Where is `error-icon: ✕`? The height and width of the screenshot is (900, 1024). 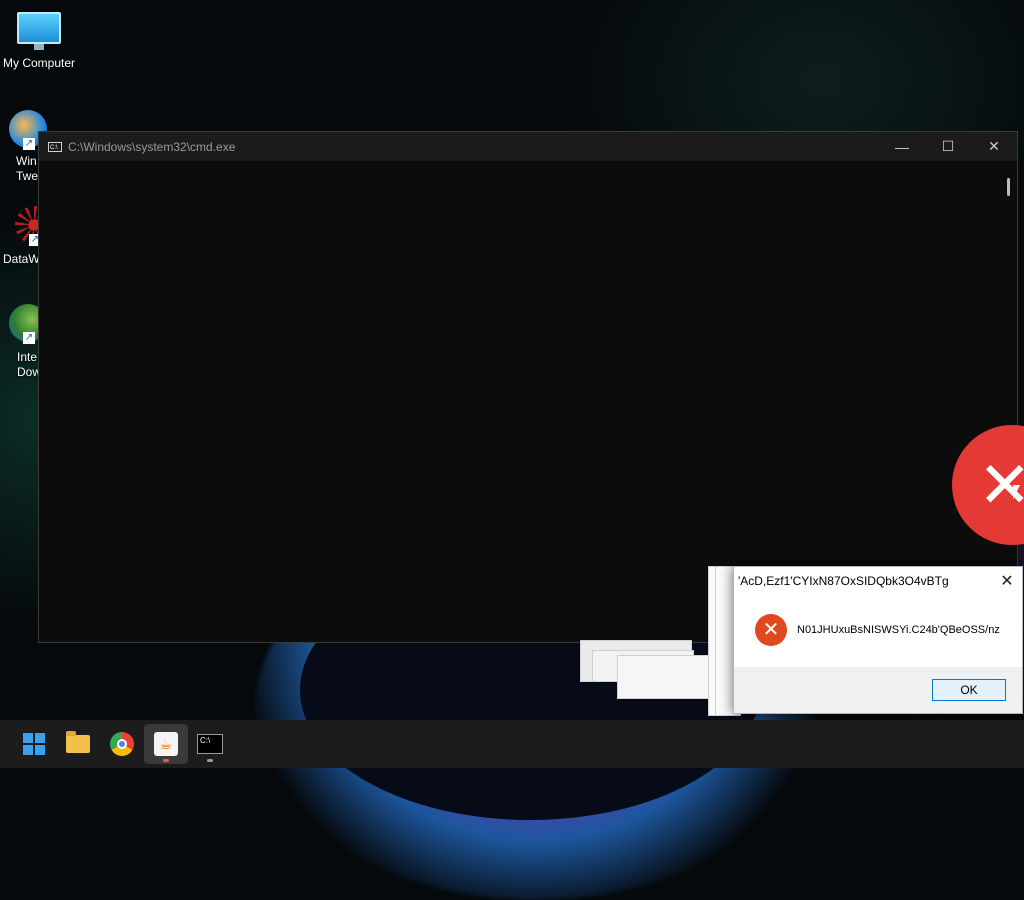 error-icon: ✕ is located at coordinates (771, 630).